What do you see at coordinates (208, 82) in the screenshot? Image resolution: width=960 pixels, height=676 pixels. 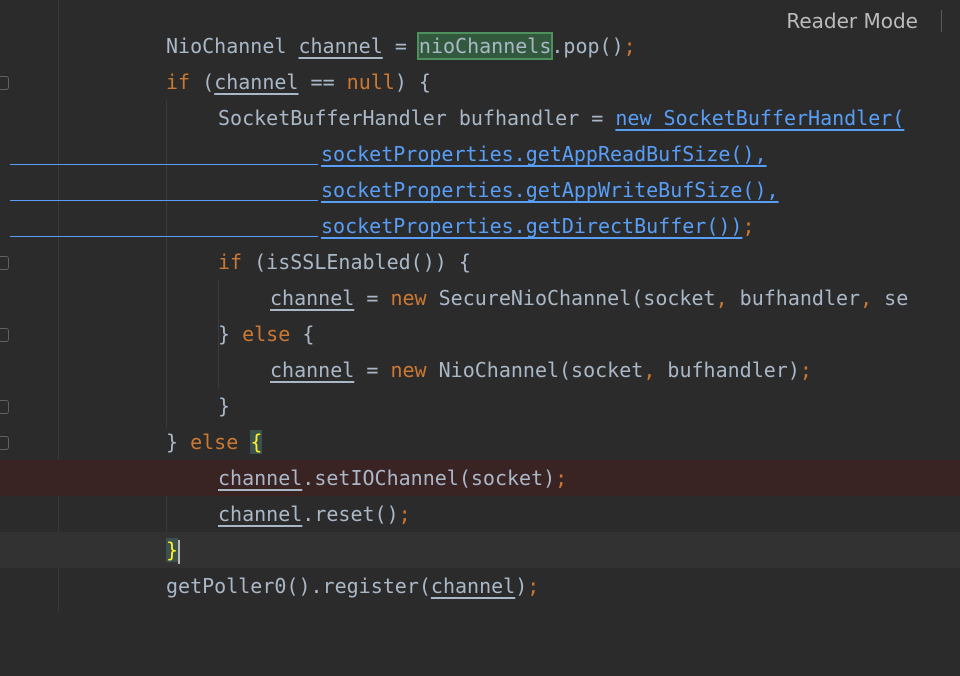 I see `paren: (` at bounding box center [208, 82].